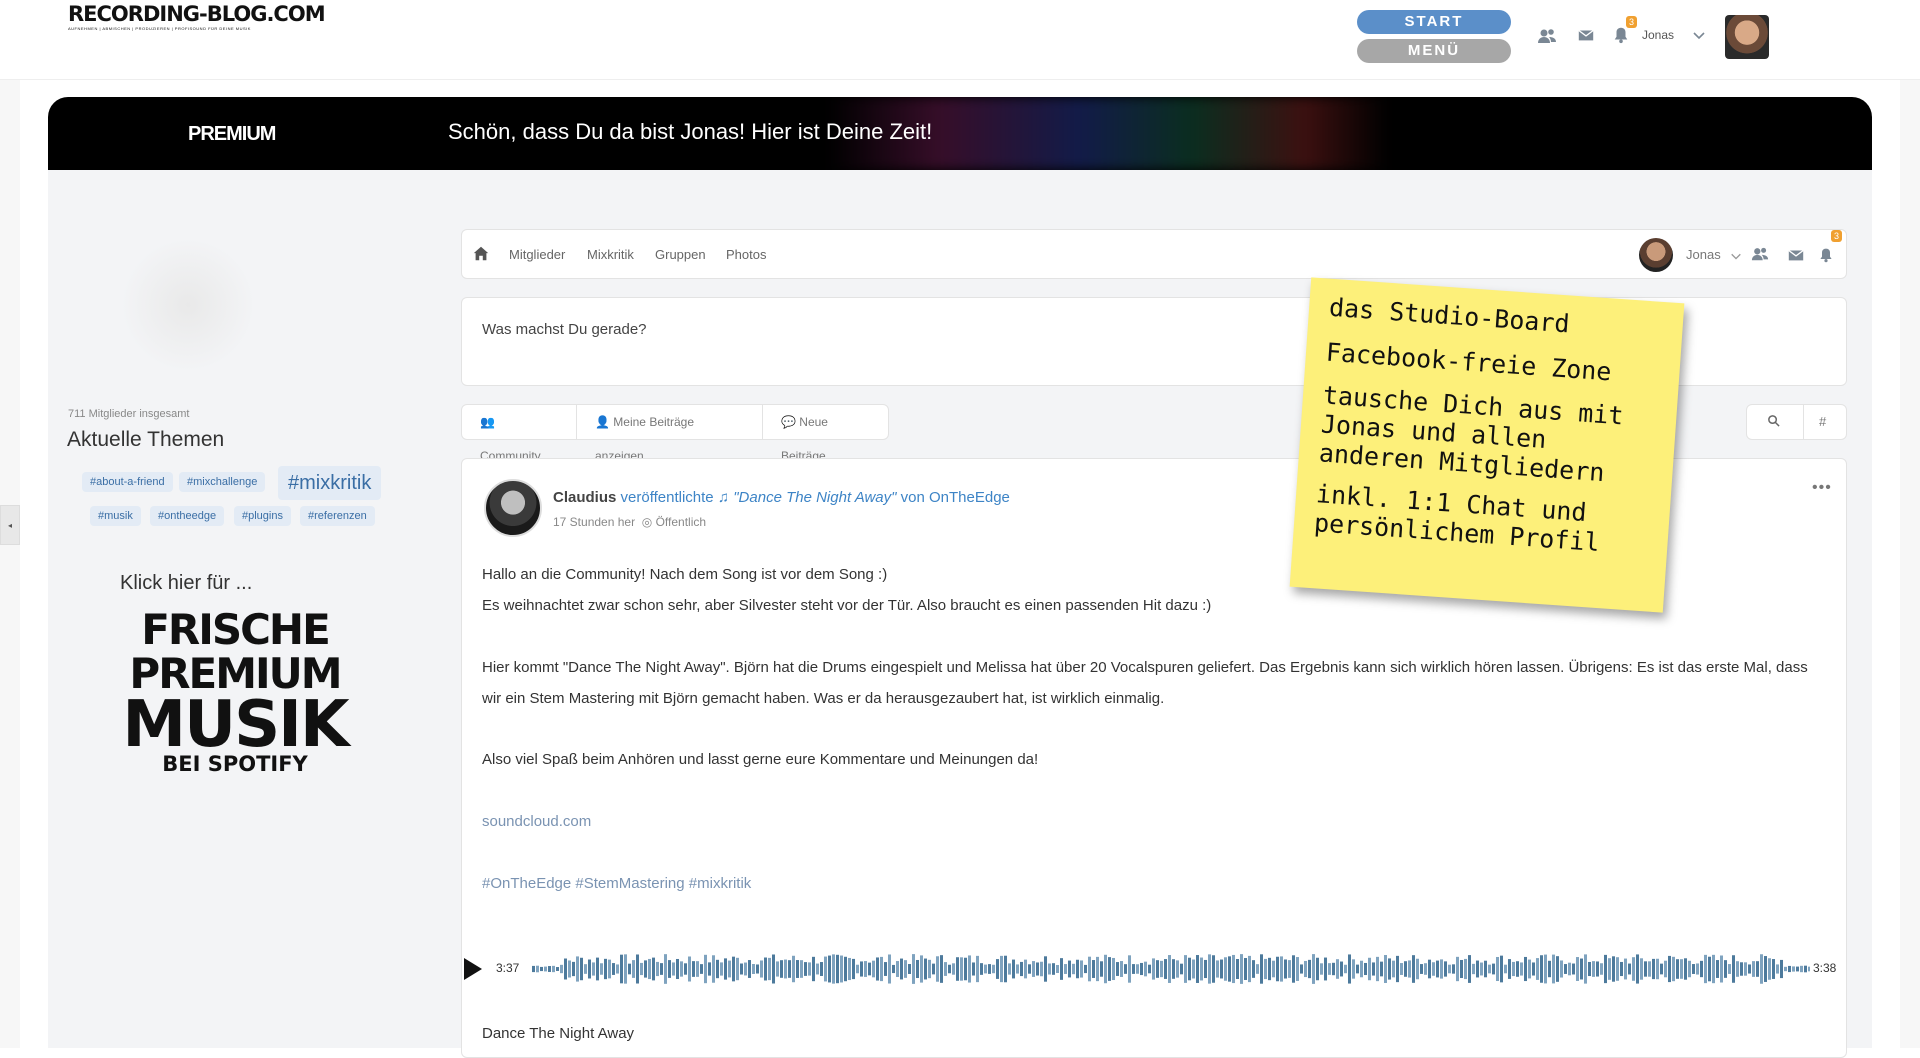  What do you see at coordinates (519, 434) in the screenshot?
I see `filter-community: 👥 Community` at bounding box center [519, 434].